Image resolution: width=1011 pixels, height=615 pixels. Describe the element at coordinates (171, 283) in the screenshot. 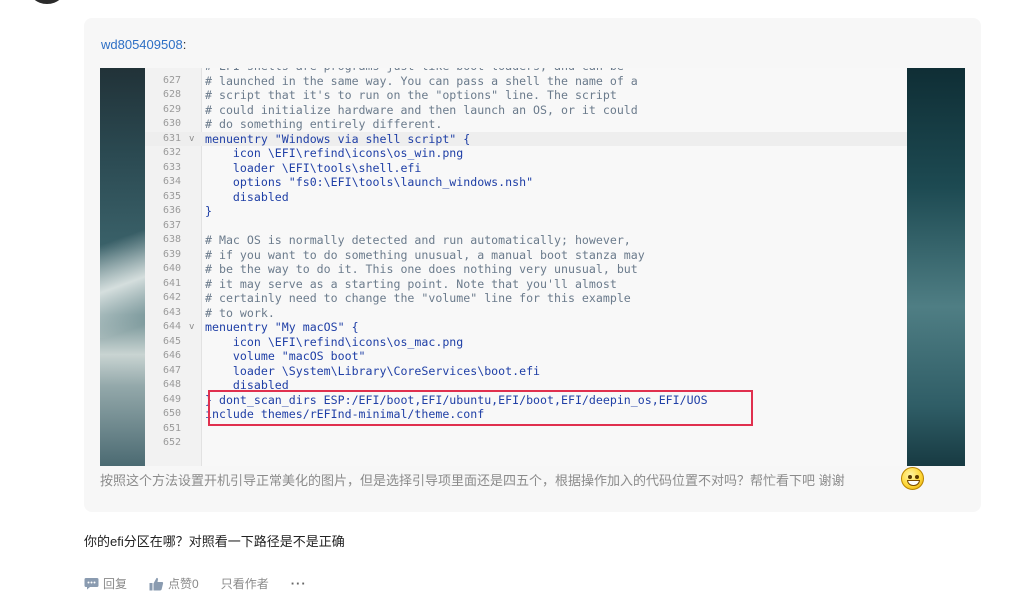

I see `line-number: 641` at that location.